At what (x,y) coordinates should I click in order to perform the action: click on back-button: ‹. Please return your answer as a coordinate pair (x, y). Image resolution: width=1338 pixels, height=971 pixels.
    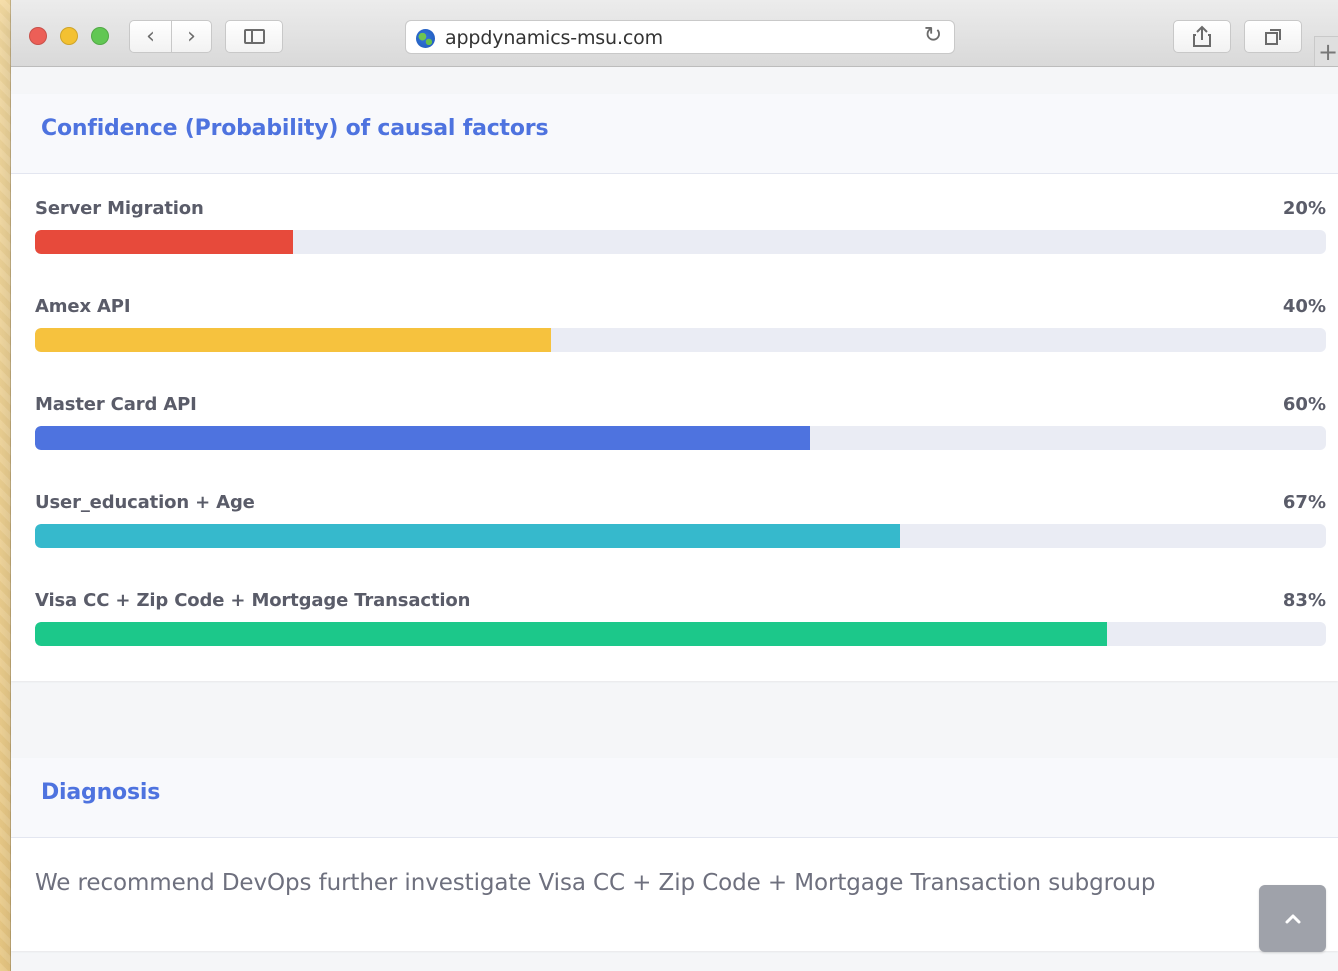
    Looking at the image, I should click on (150, 36).